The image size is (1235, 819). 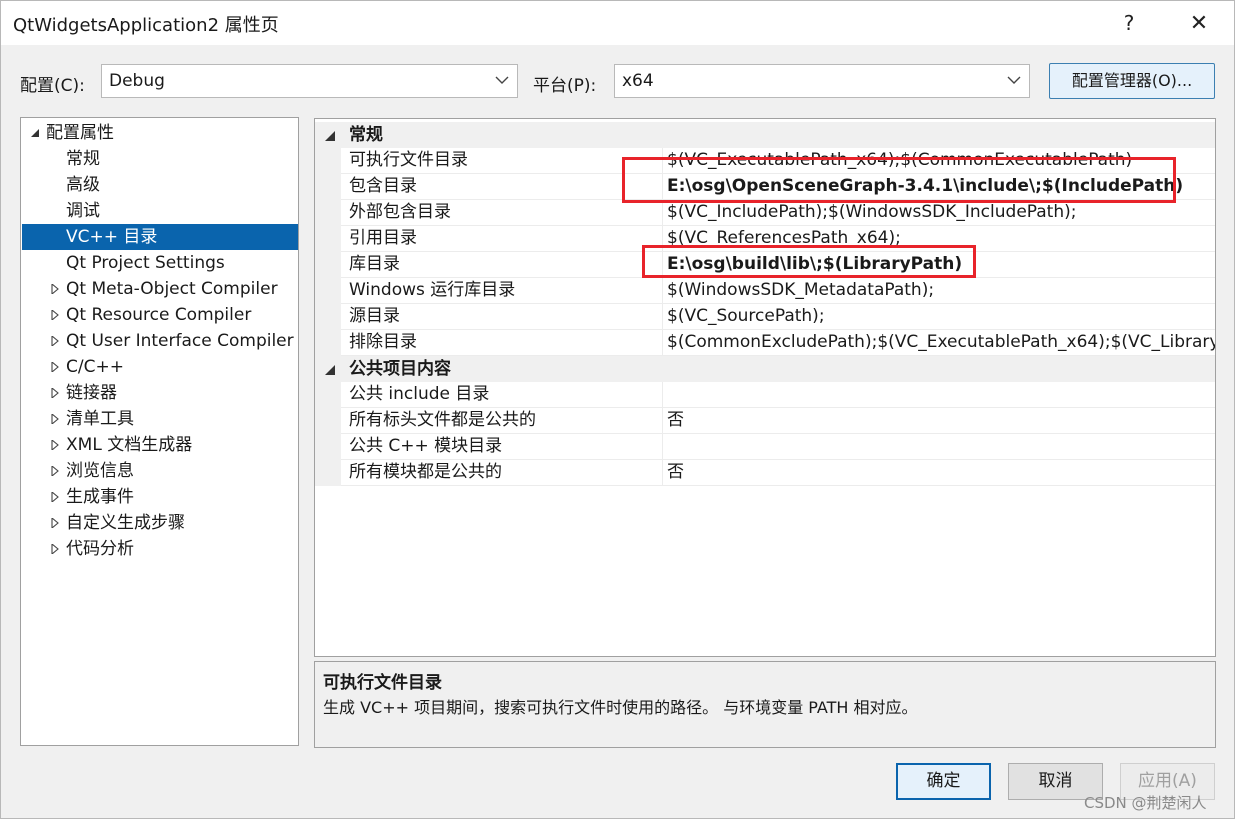 What do you see at coordinates (160, 471) in the screenshot?
I see `tree-item-browse-info: 浏览信息` at bounding box center [160, 471].